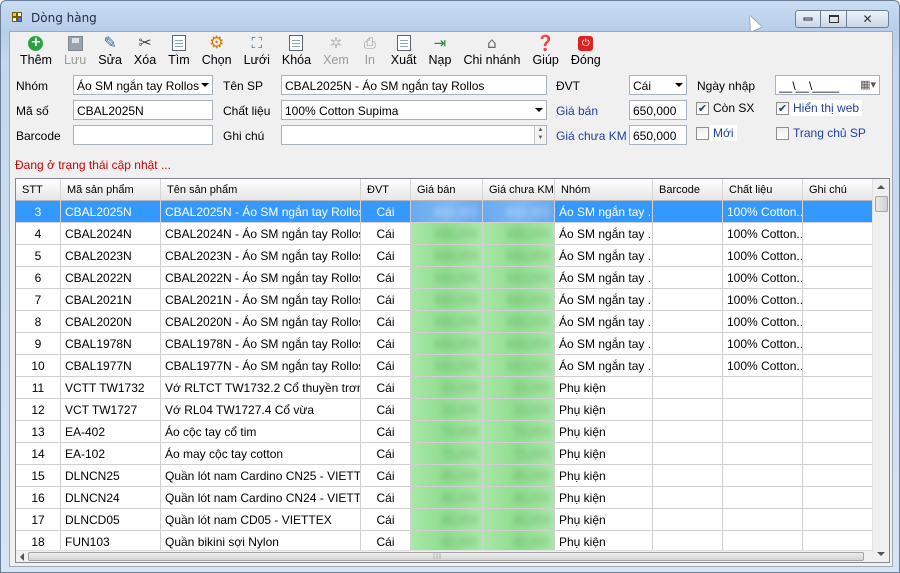  I want to click on cell-ma: EA-102, so click(111, 453).